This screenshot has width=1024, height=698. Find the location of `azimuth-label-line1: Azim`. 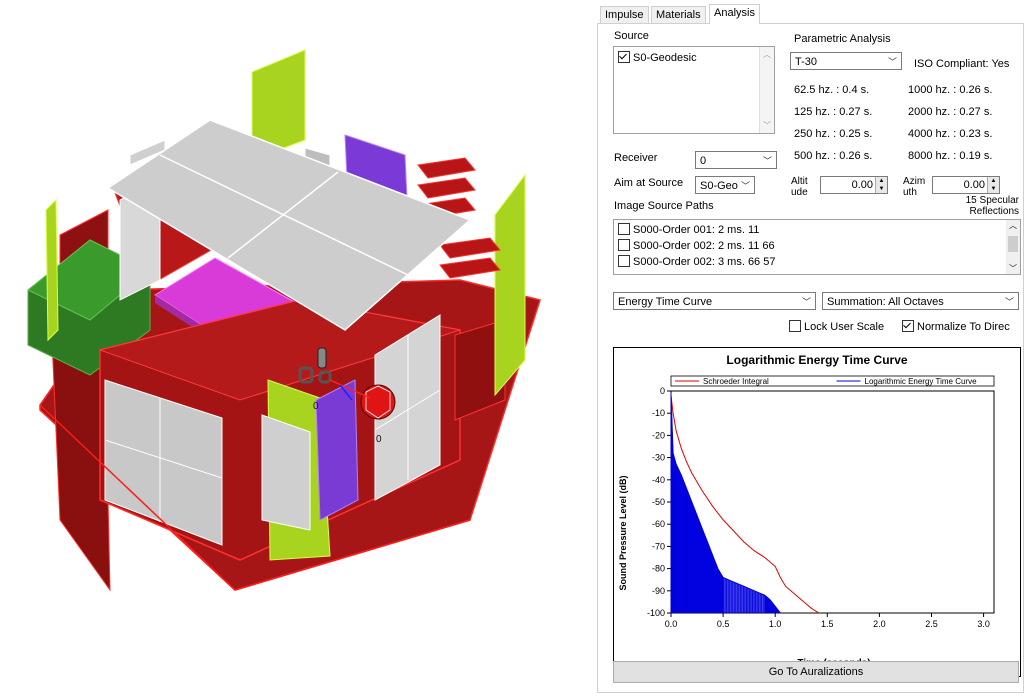

azimuth-label-line1: Azim is located at coordinates (914, 181).